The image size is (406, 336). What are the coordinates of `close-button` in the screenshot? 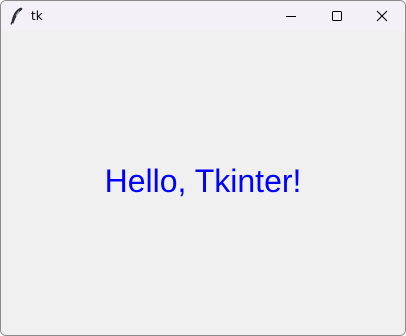 It's located at (382, 16).